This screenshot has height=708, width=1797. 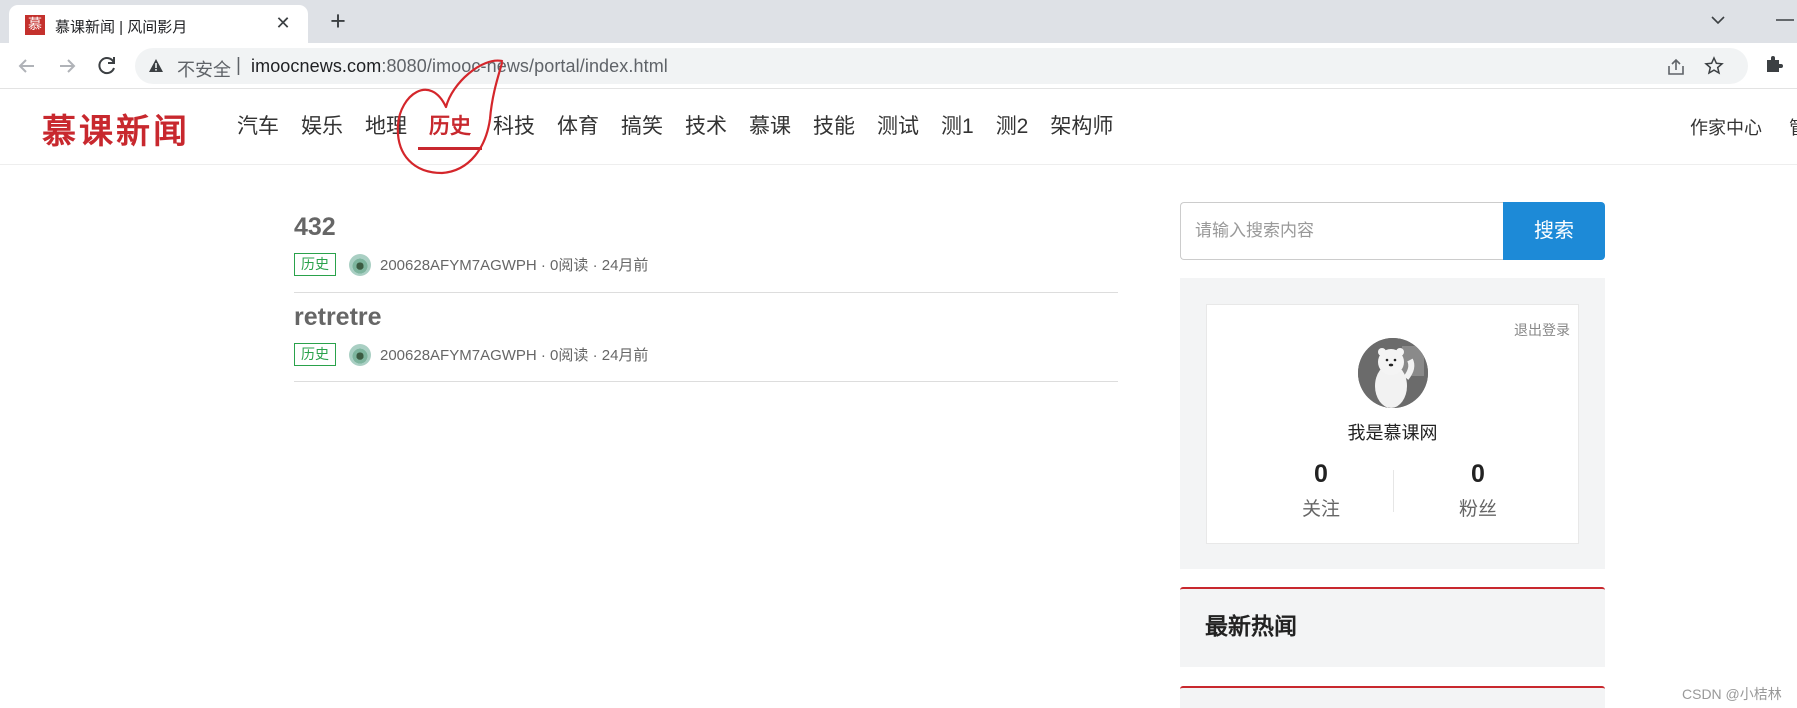 I want to click on search-button: 搜索, so click(x=1554, y=231).